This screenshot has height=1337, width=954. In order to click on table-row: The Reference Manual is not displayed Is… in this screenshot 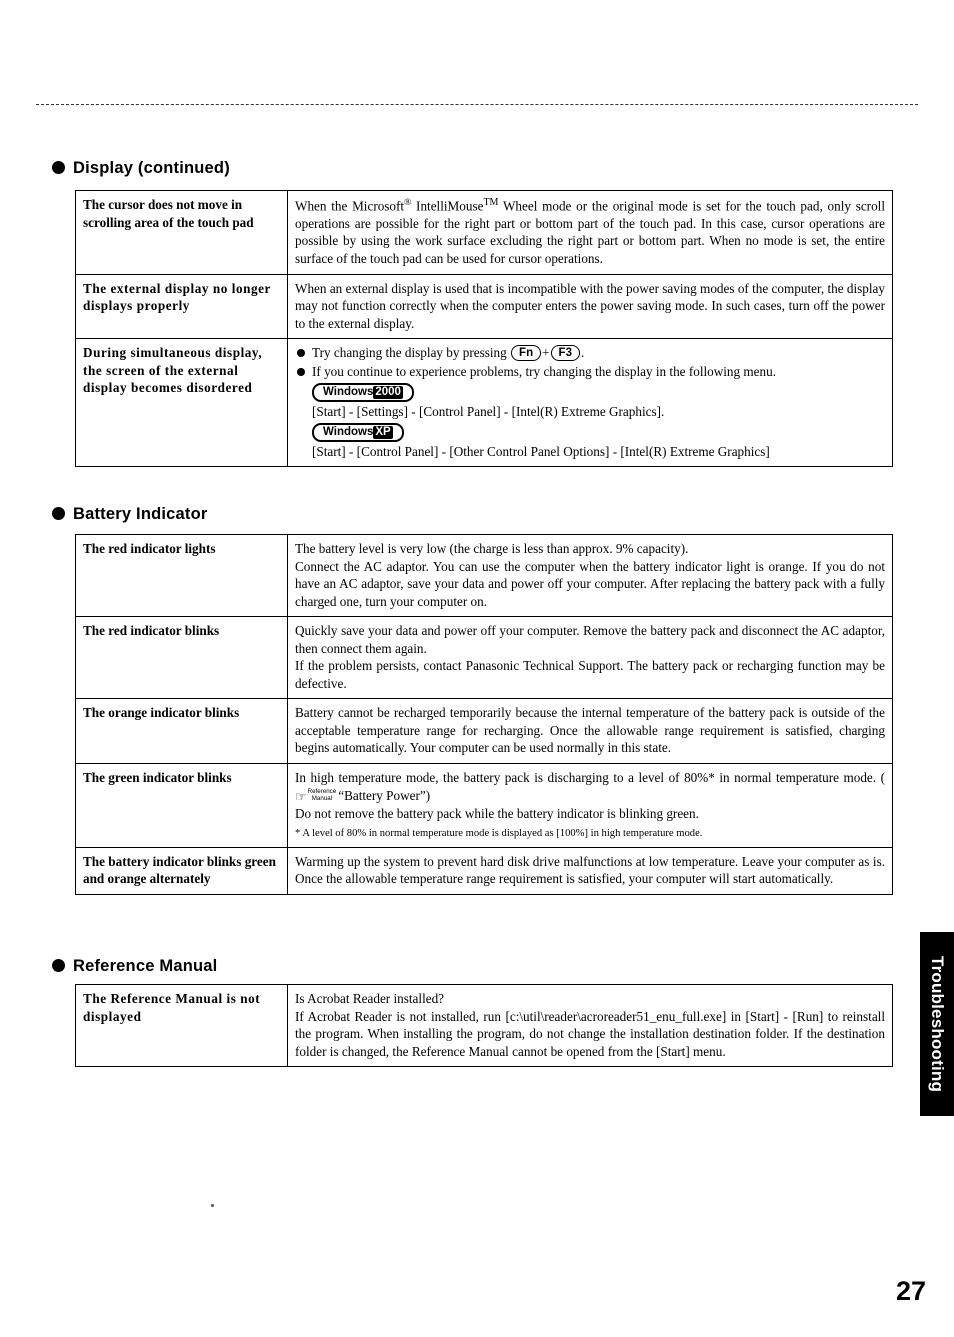, I will do `click(484, 1025)`.